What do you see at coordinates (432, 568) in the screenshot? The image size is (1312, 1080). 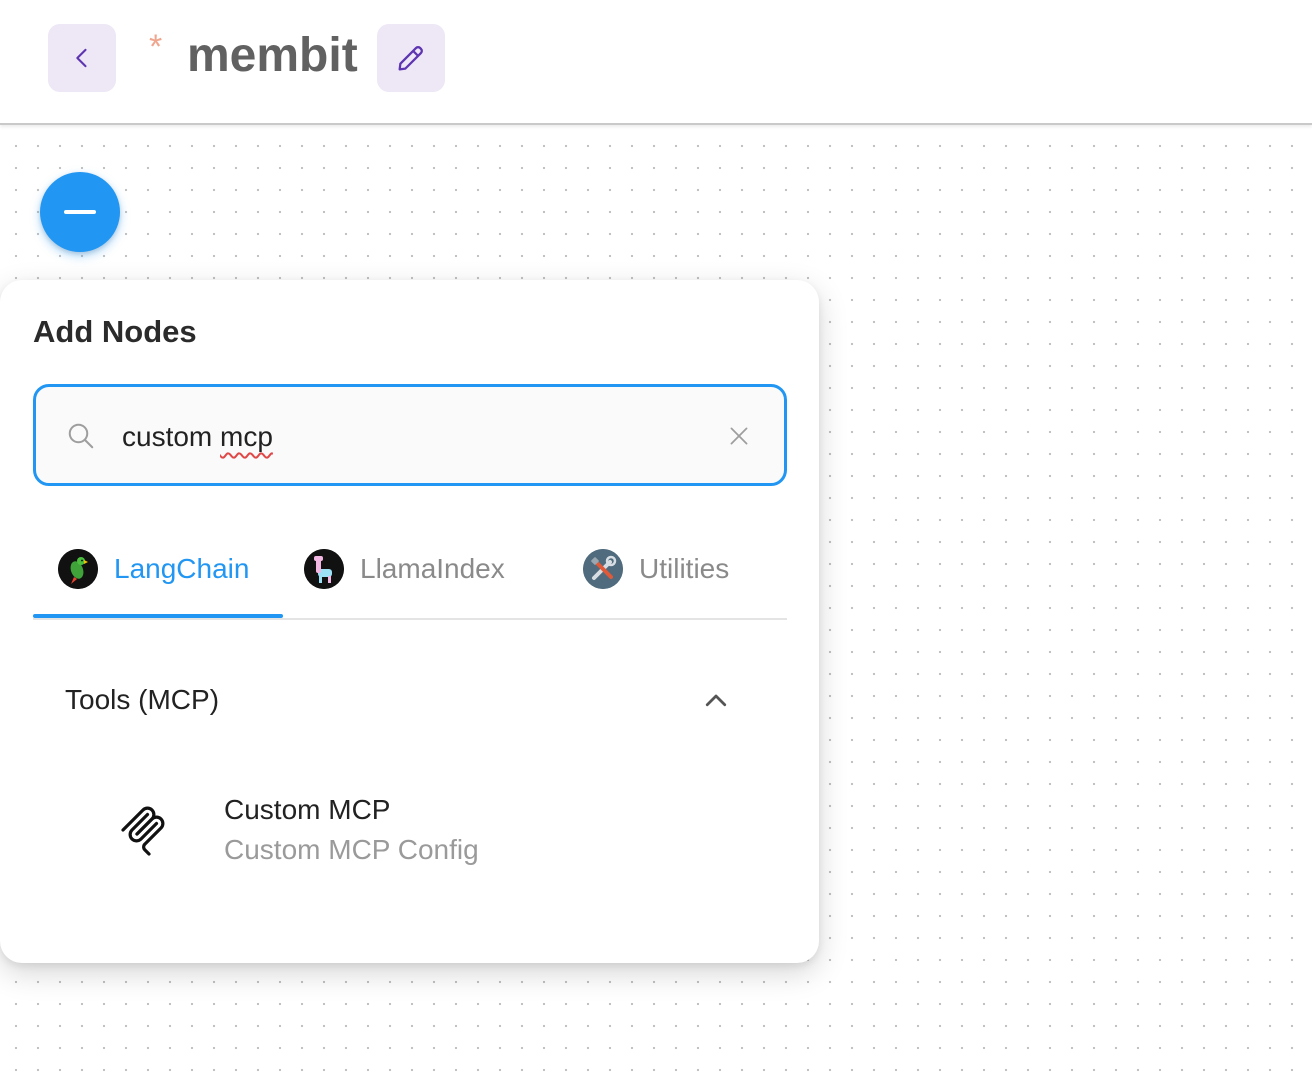 I see `tab-label-llamaindex: LlamaIndex` at bounding box center [432, 568].